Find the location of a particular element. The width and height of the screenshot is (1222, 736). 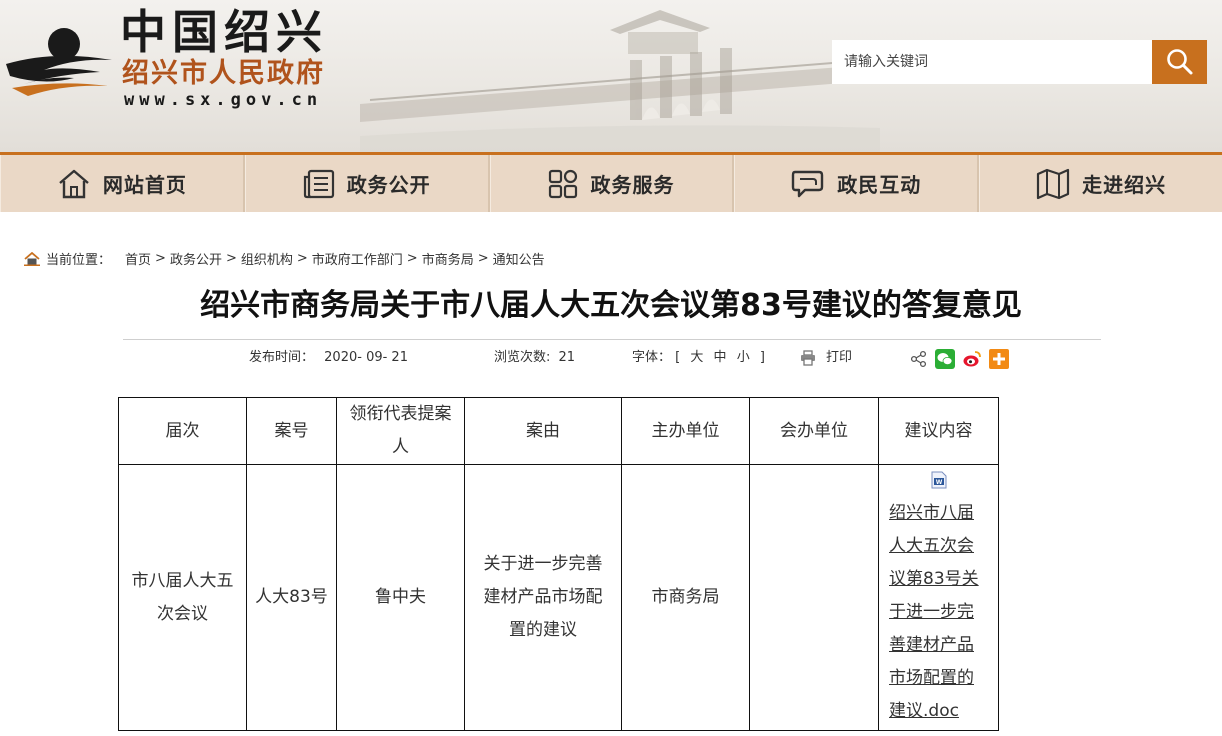

share-icon is located at coordinates (919, 359).